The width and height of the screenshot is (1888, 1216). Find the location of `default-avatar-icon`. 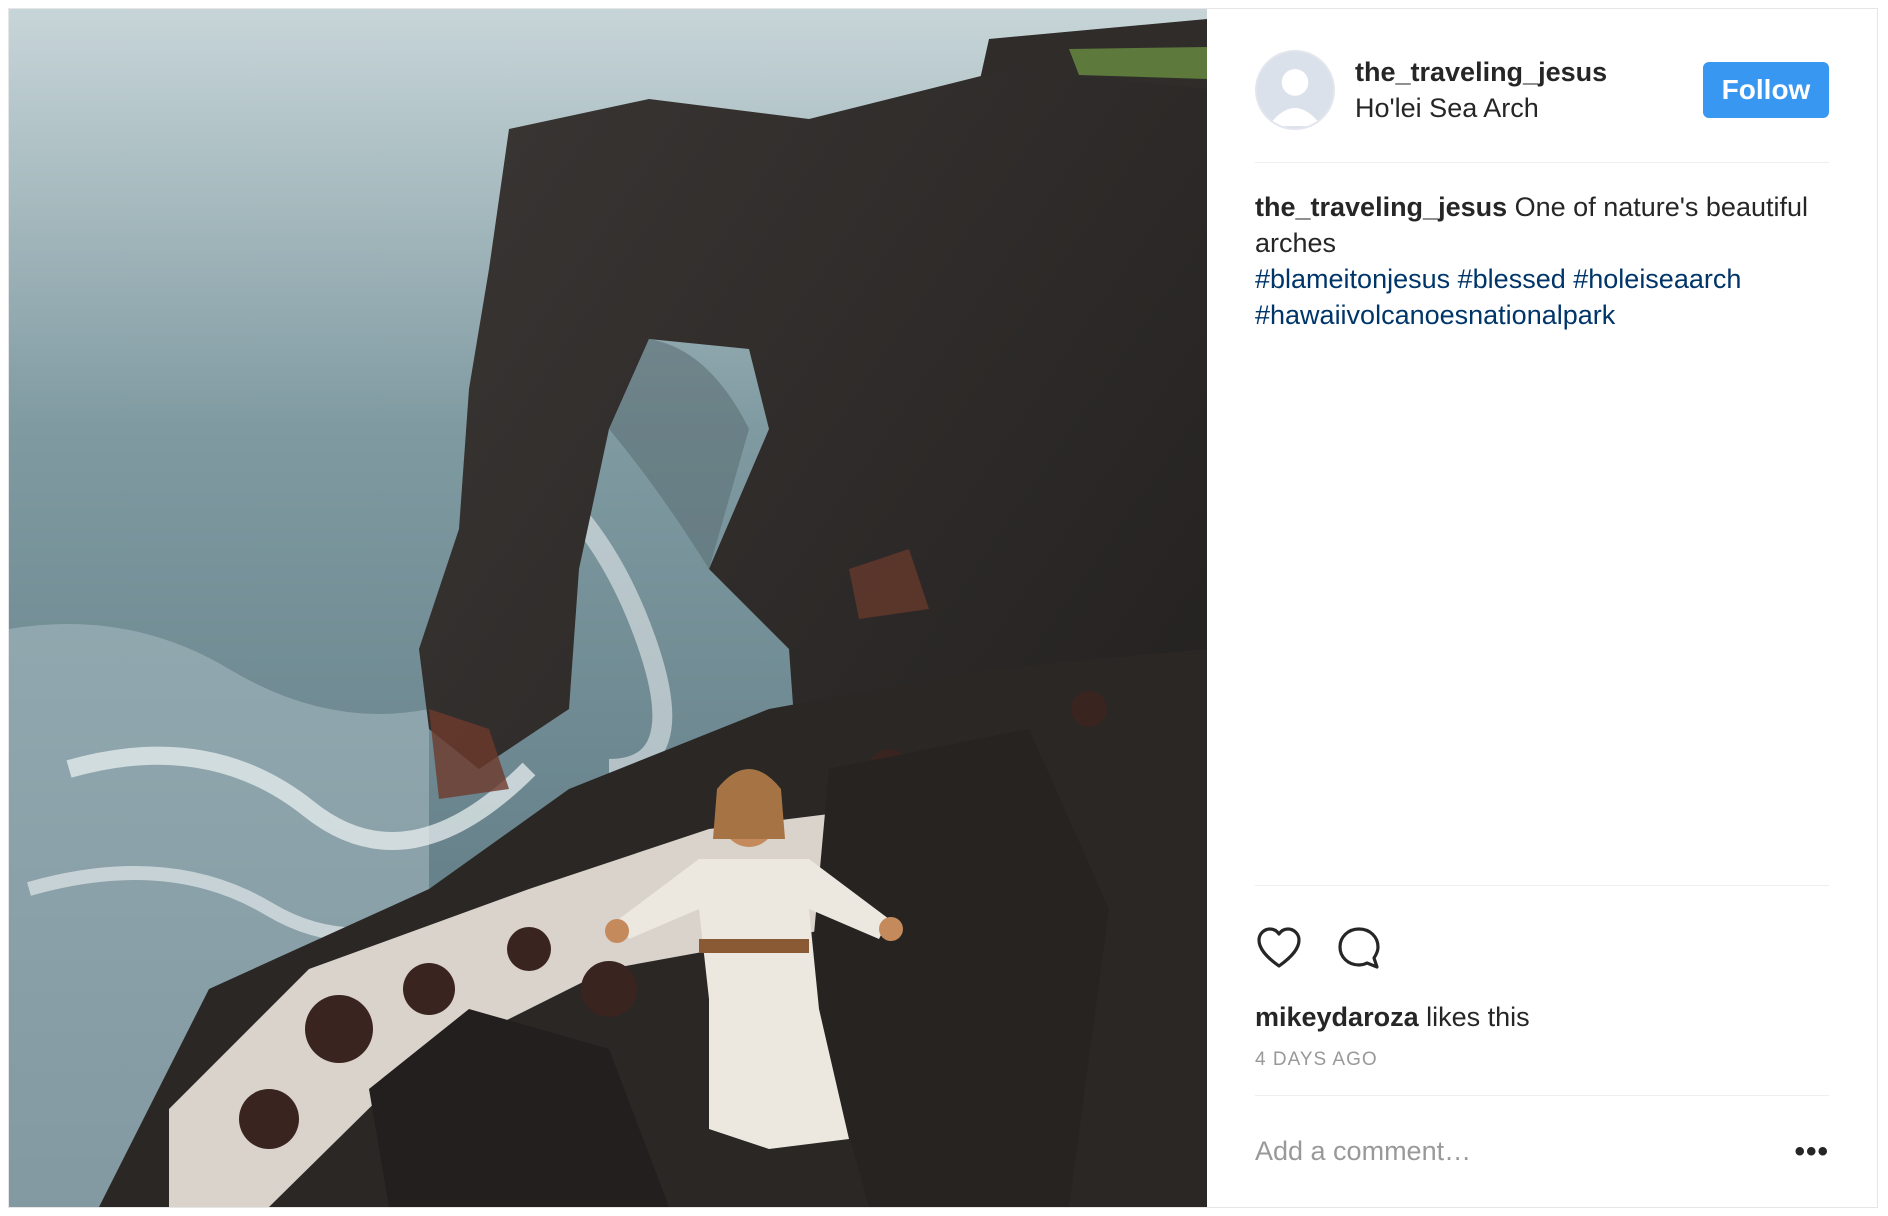

default-avatar-icon is located at coordinates (1295, 89).